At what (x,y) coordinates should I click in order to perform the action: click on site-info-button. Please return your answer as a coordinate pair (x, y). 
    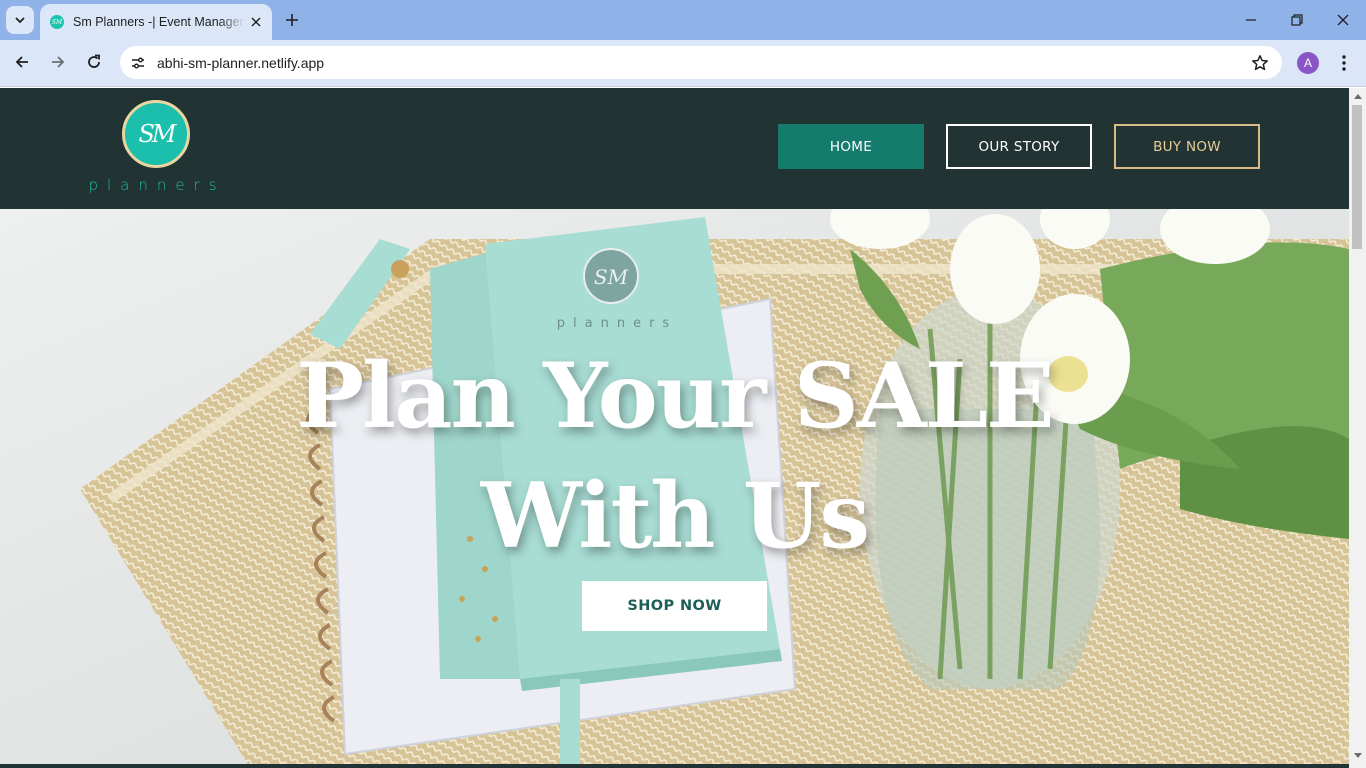
    Looking at the image, I should click on (138, 63).